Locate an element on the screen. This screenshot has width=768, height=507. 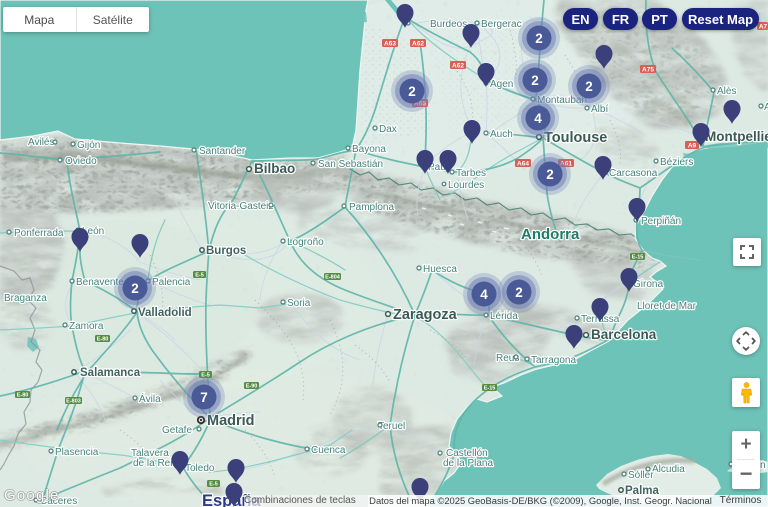
svg-text: Lérida is located at coordinates (504, 316).